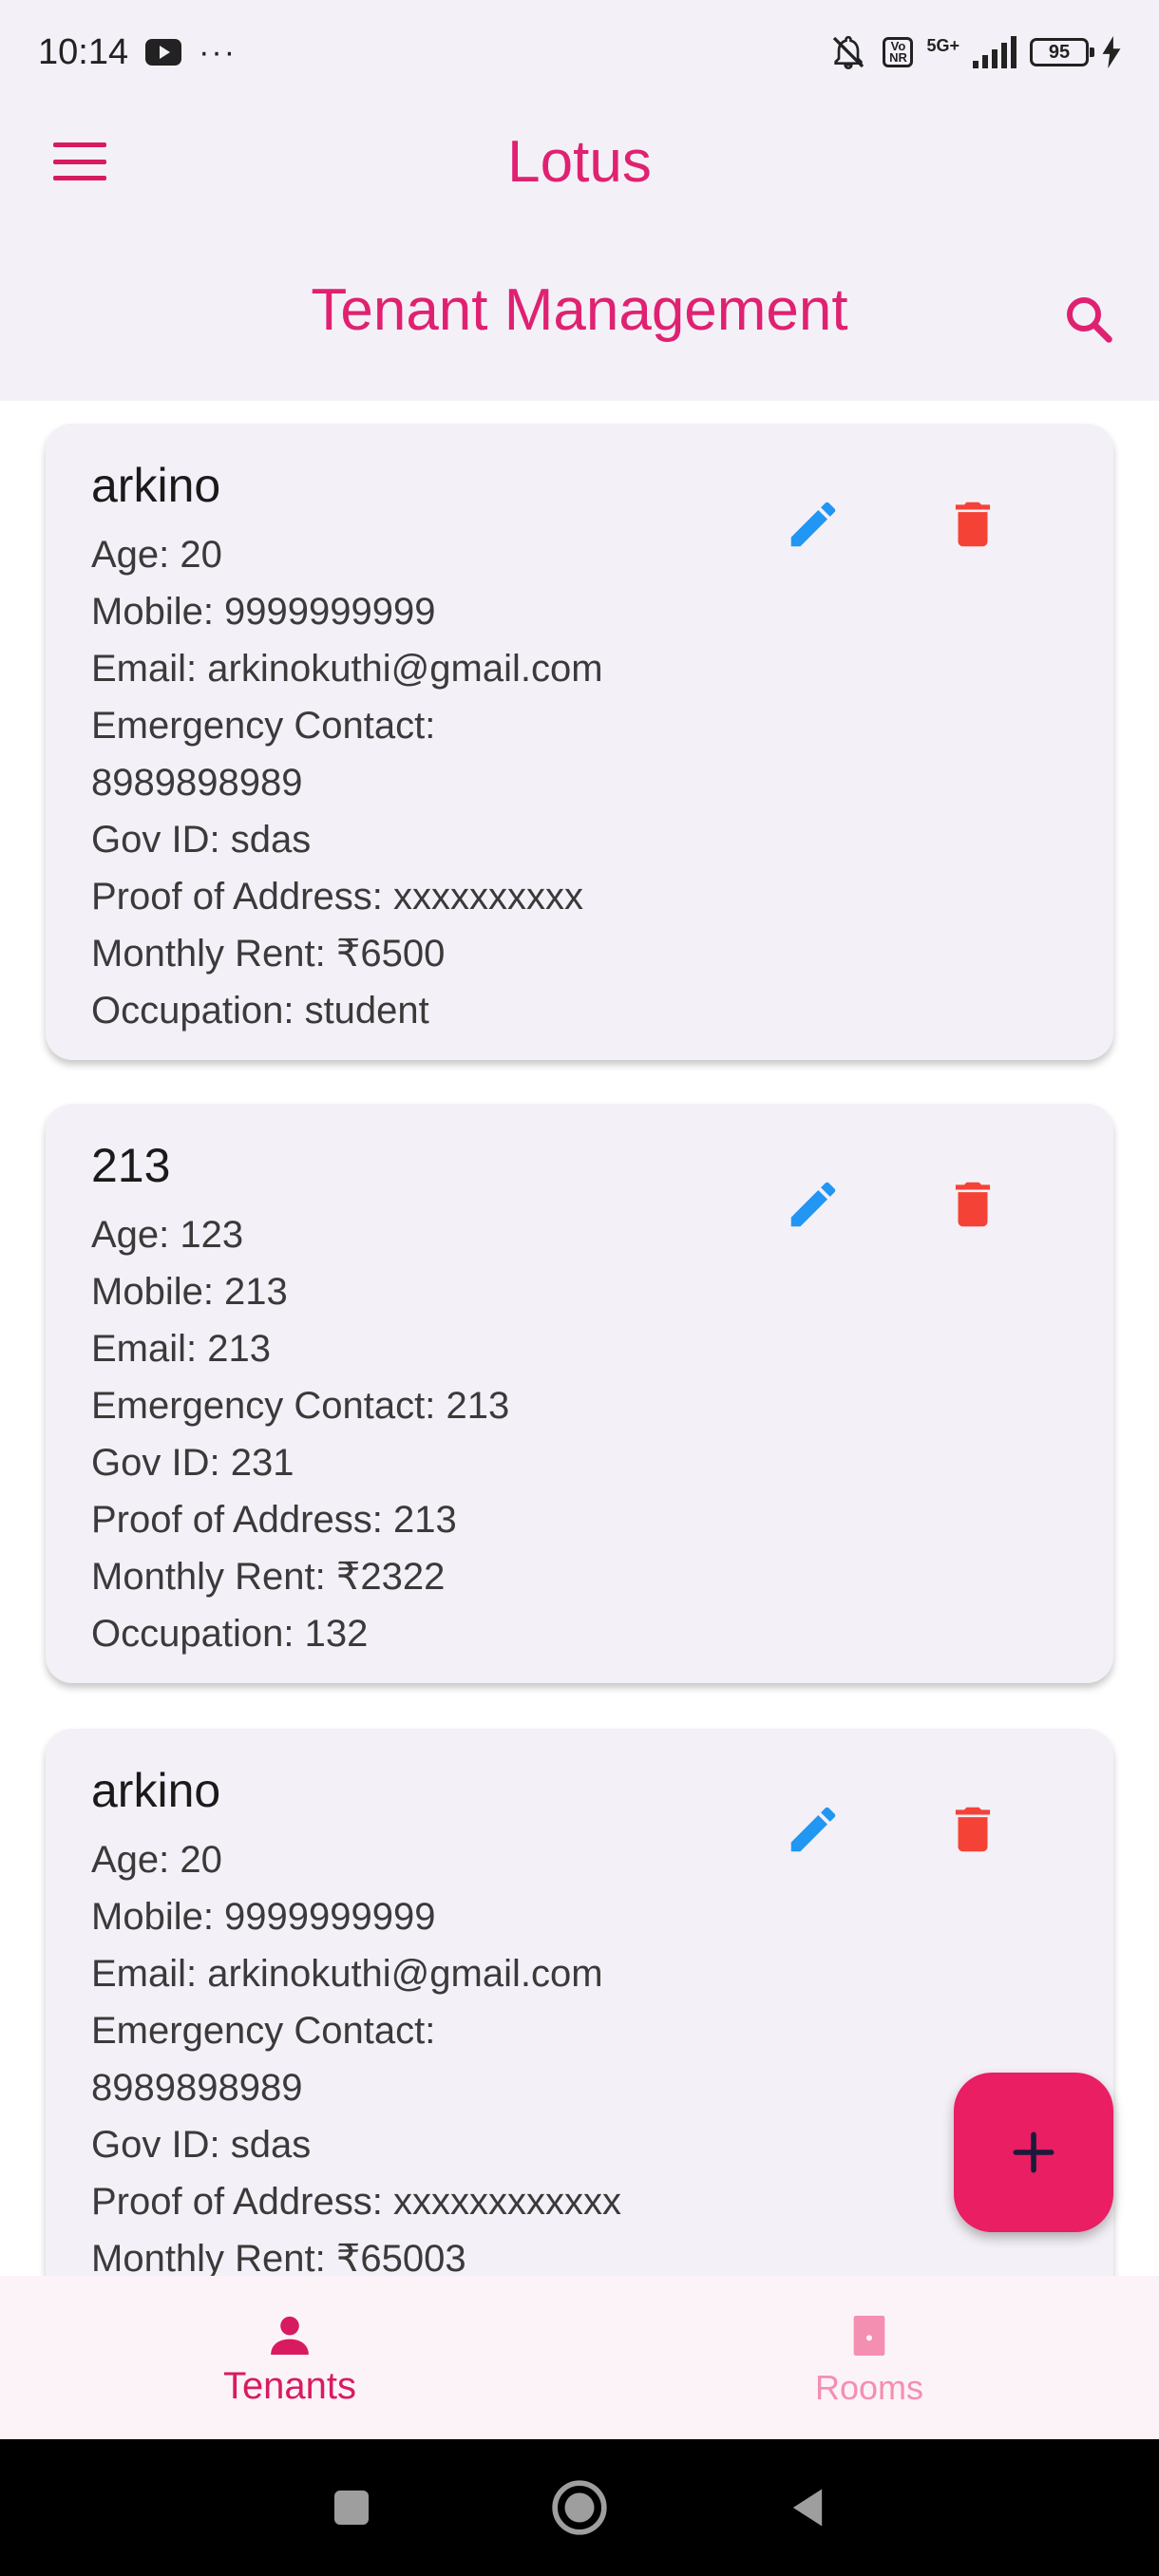 This screenshot has height=2576, width=1159. Describe the element at coordinates (274, 1520) in the screenshot. I see `tenant-proof-address: Proof of Address: 213` at that location.